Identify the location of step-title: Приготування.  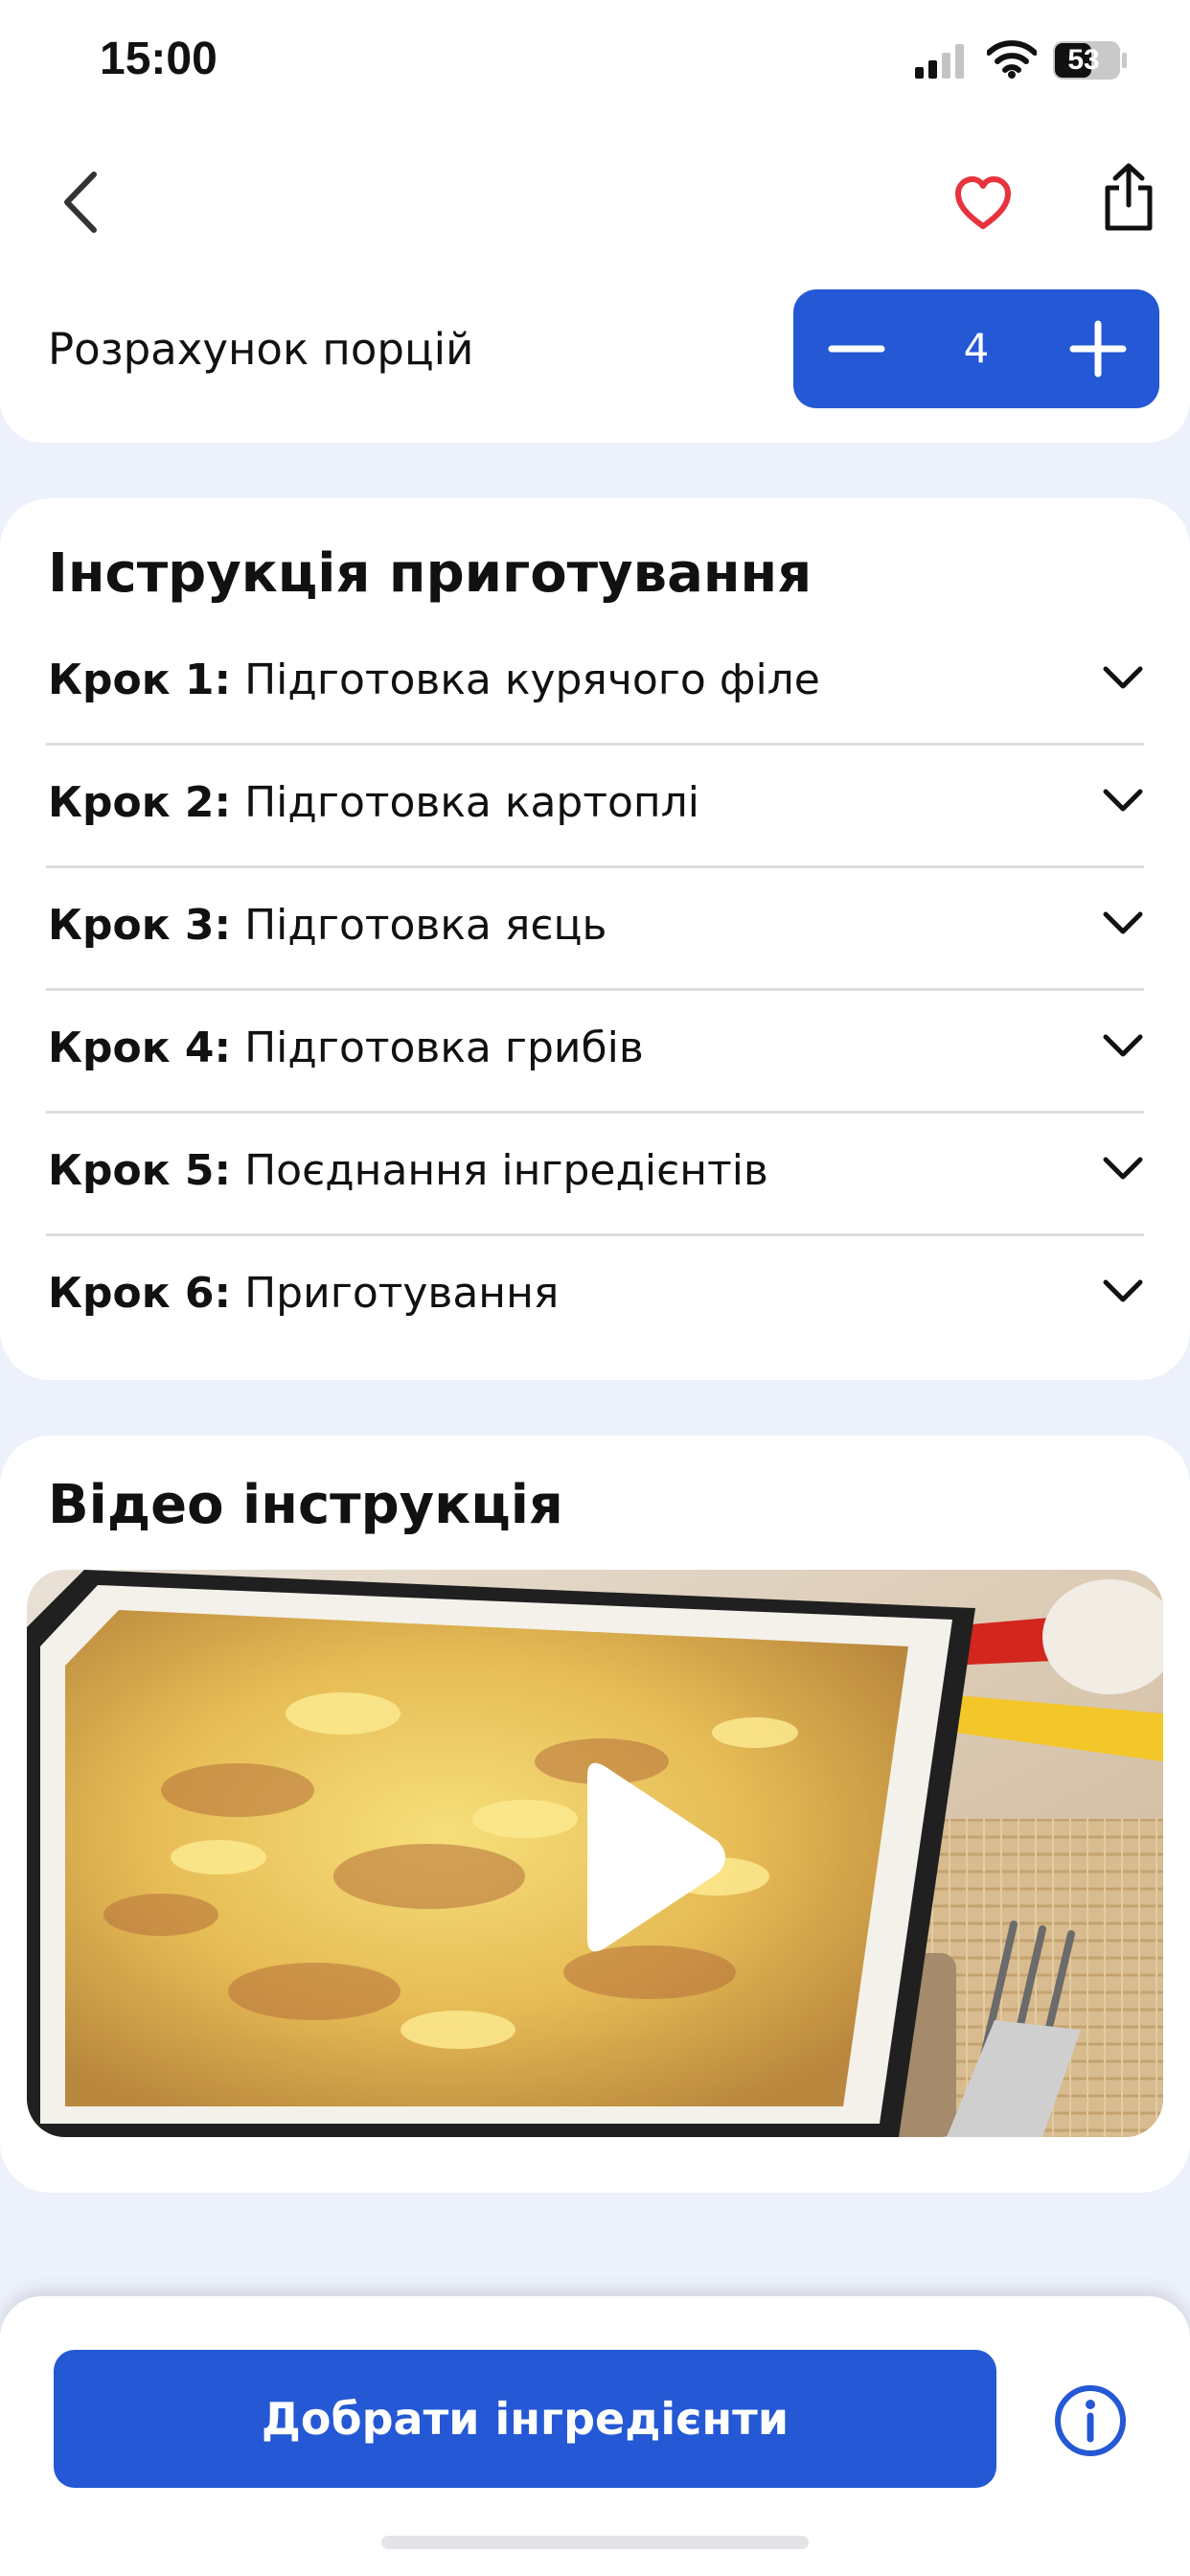
(402, 1293).